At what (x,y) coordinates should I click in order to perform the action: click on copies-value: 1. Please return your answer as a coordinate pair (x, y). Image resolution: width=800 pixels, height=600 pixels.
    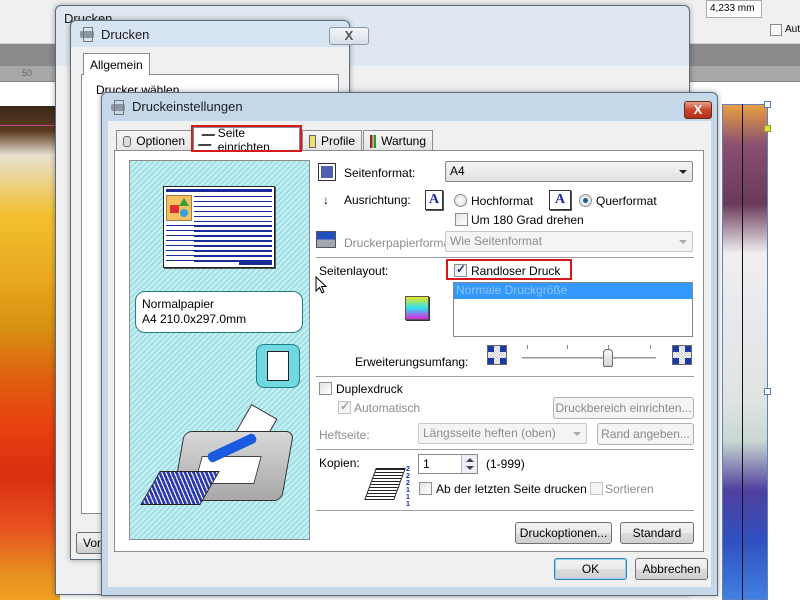
    Looking at the image, I should click on (426, 464).